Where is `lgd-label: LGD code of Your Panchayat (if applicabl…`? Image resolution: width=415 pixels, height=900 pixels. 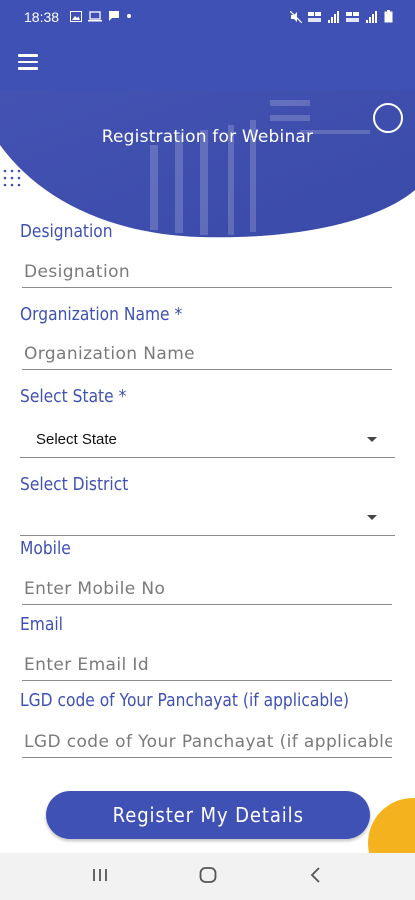
lgd-label: LGD code of Your Panchayat (if applicabl… is located at coordinates (185, 700).